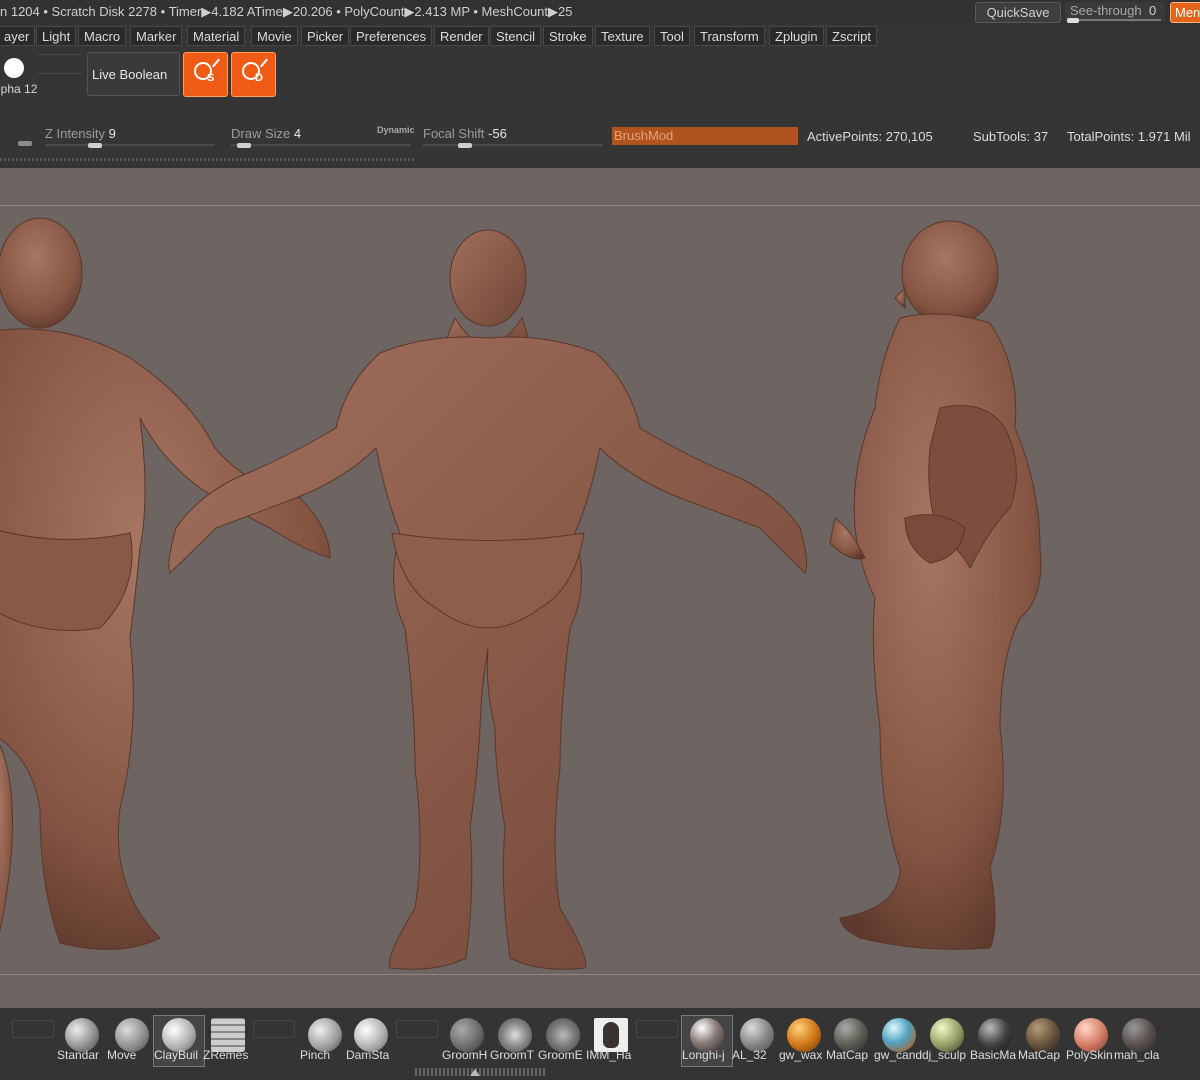  I want to click on rgb-slider-knob, so click(25, 143).